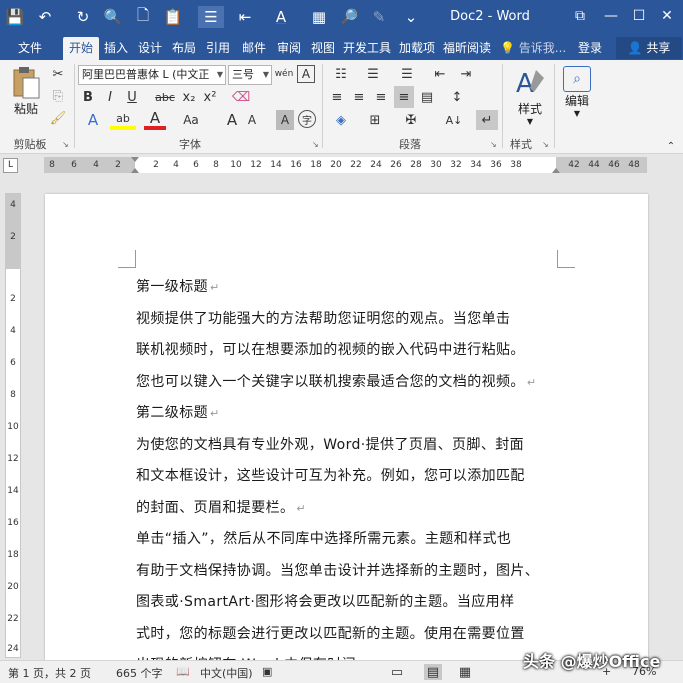 This screenshot has height=683, width=683. What do you see at coordinates (245, 17) in the screenshot?
I see `indent-icon: ⇤` at bounding box center [245, 17].